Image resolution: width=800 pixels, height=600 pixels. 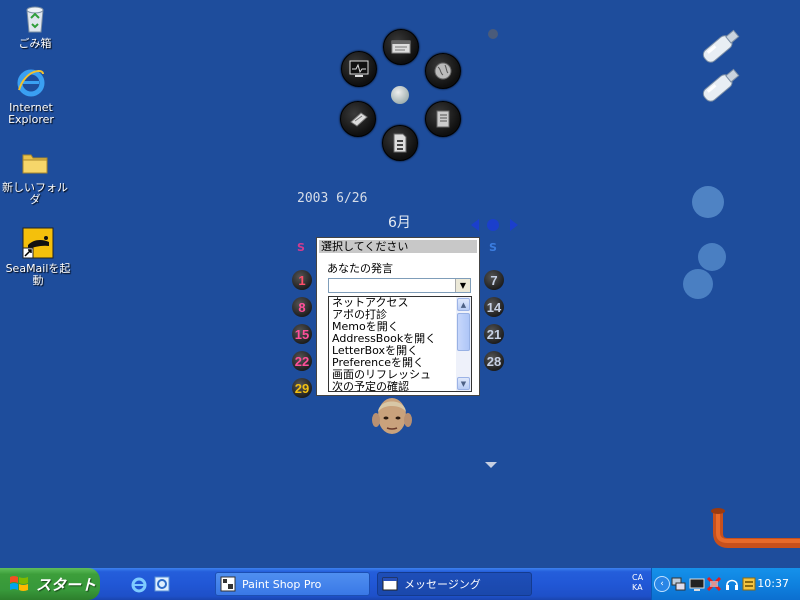 What do you see at coordinates (475, 225) in the screenshot?
I see `prev-month-arrow` at bounding box center [475, 225].